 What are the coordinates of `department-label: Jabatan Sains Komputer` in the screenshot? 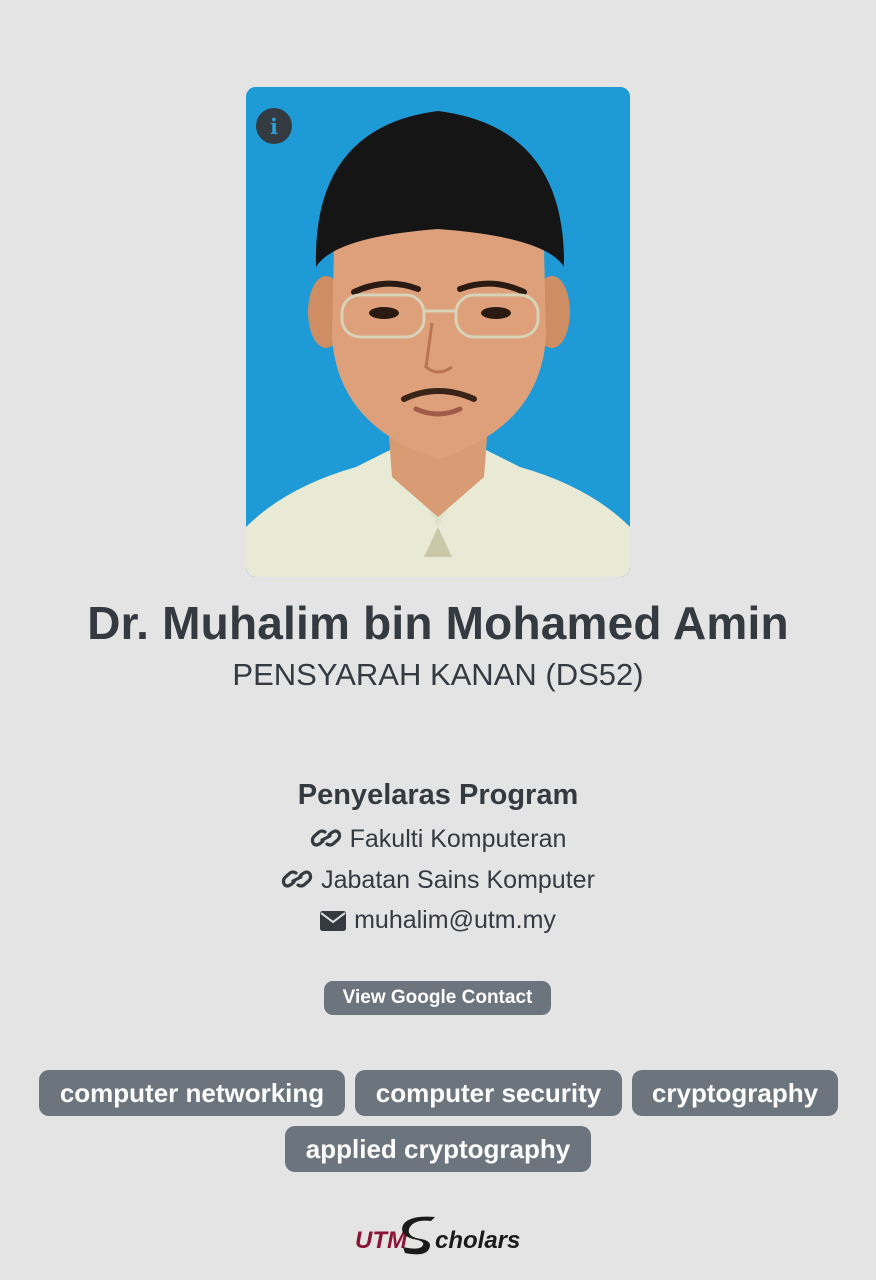 It's located at (458, 880).